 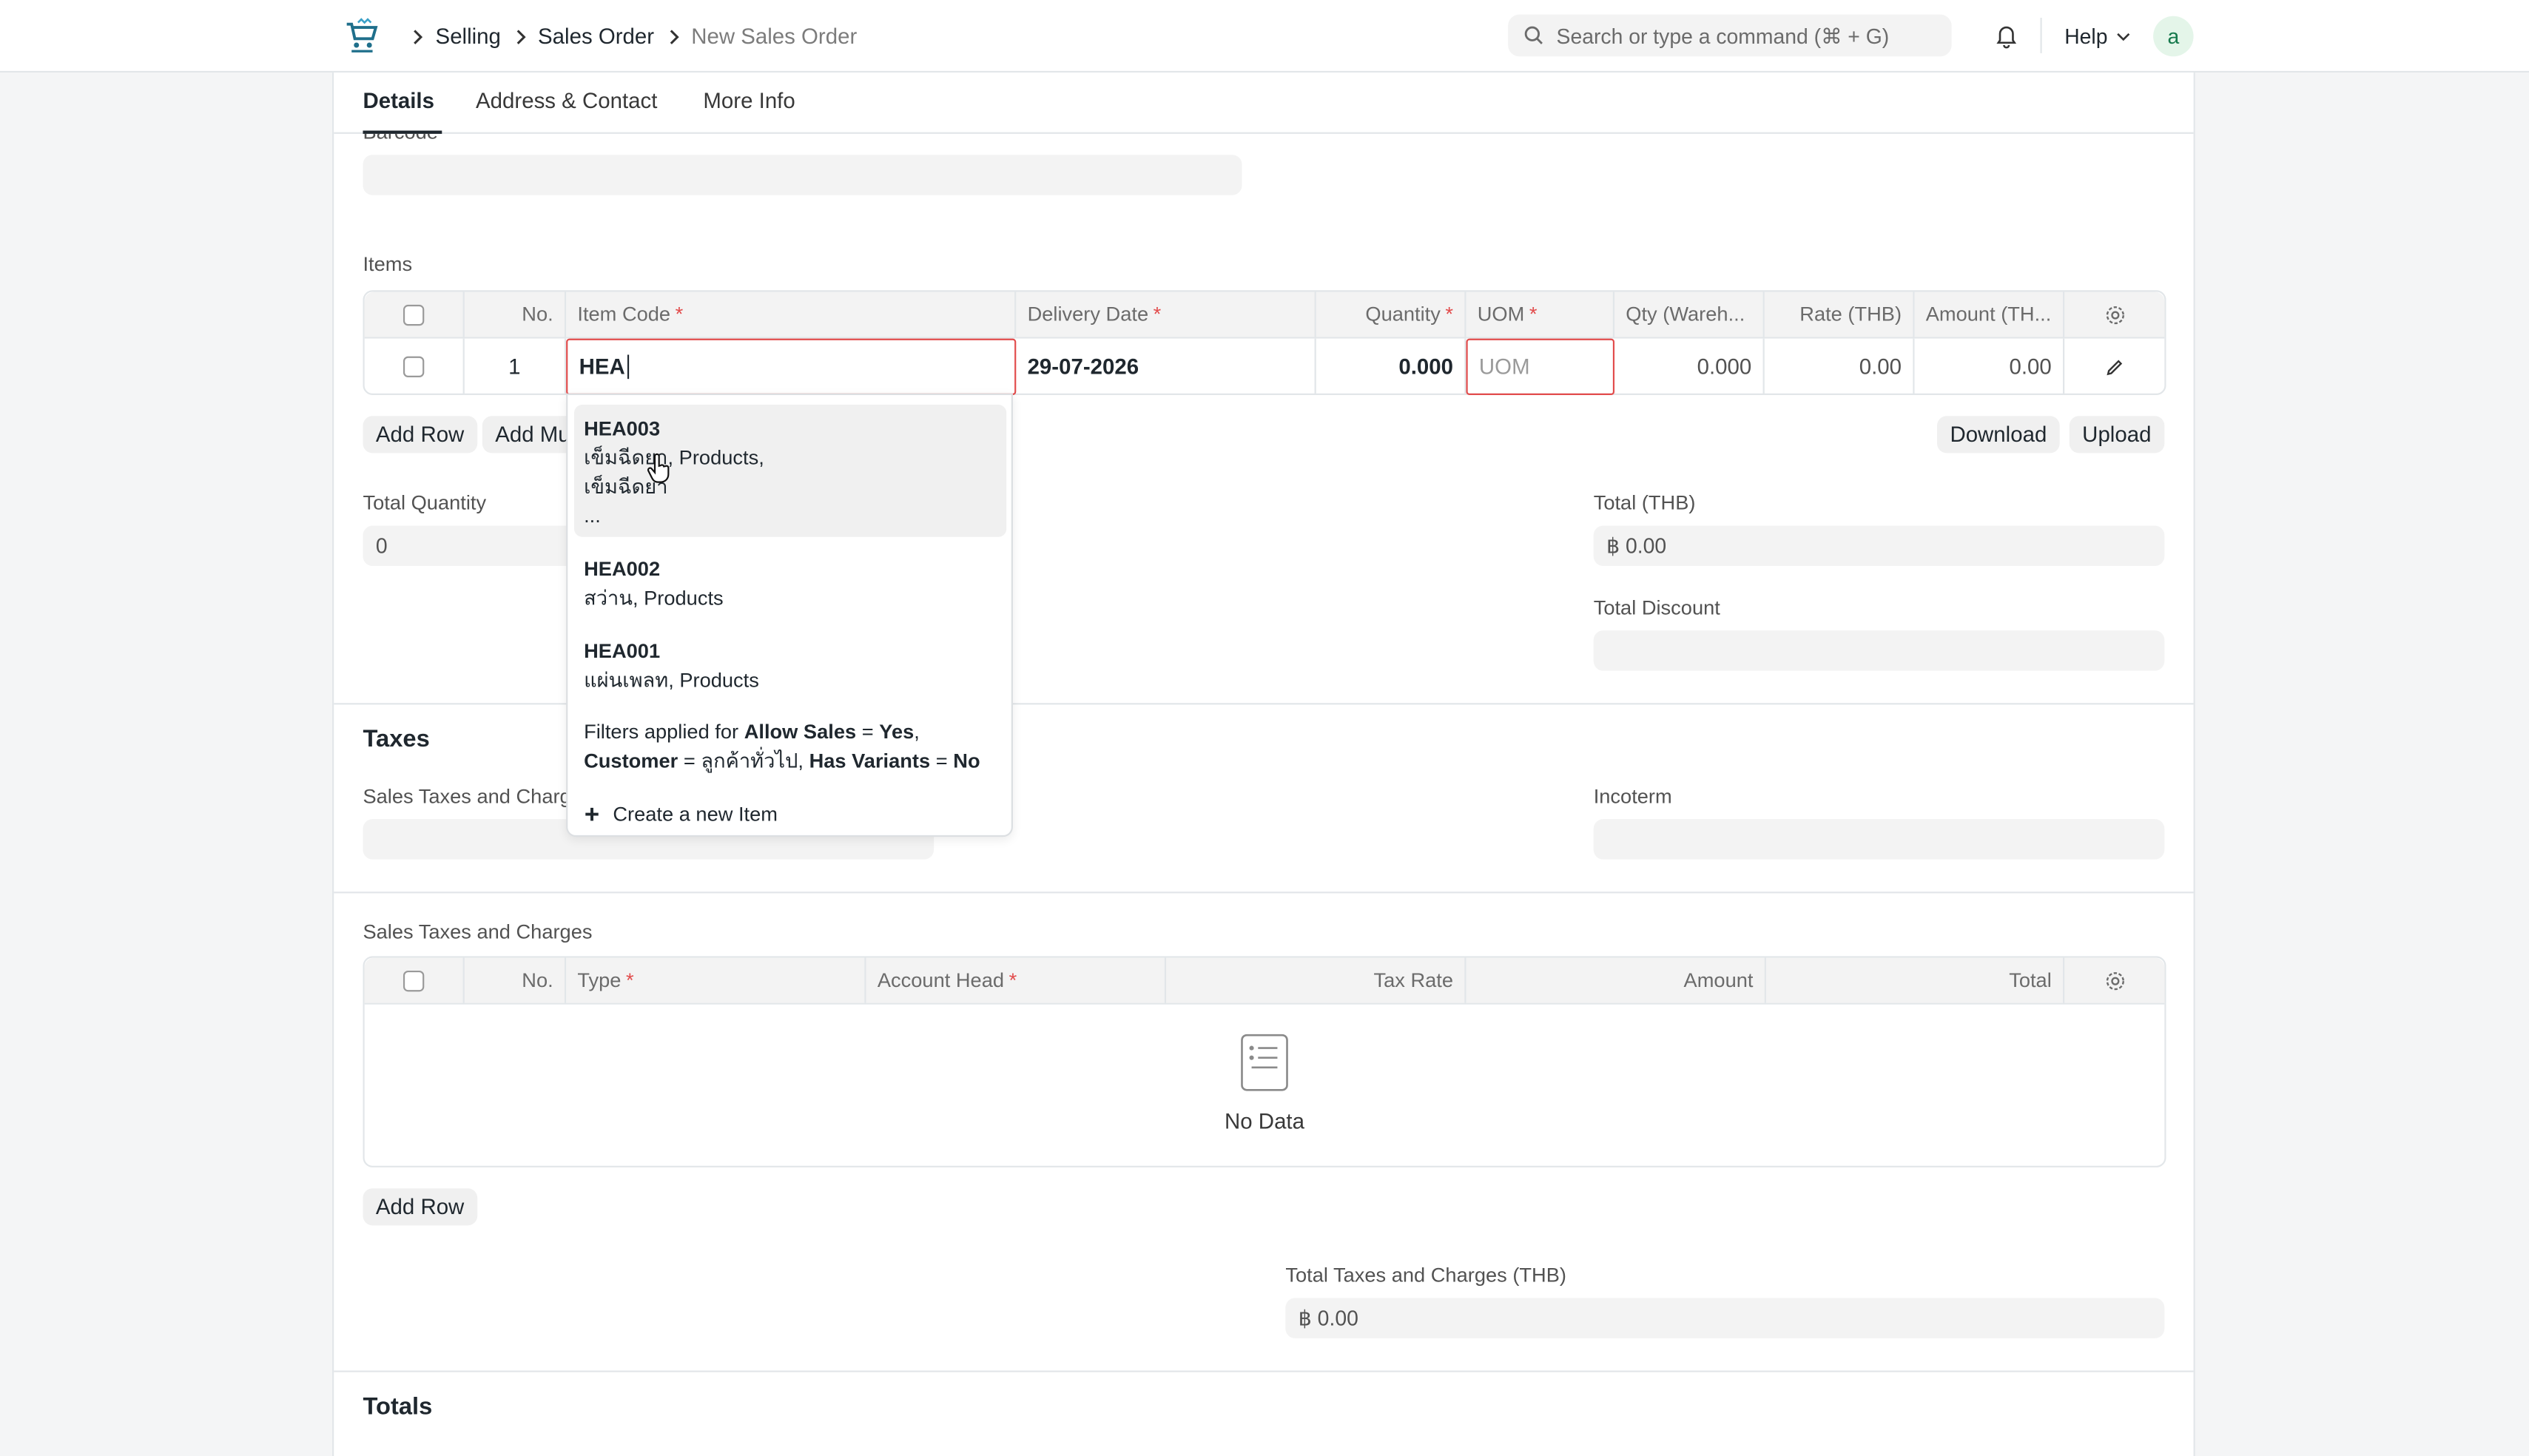 I want to click on option-code: HEA001, so click(x=622, y=651).